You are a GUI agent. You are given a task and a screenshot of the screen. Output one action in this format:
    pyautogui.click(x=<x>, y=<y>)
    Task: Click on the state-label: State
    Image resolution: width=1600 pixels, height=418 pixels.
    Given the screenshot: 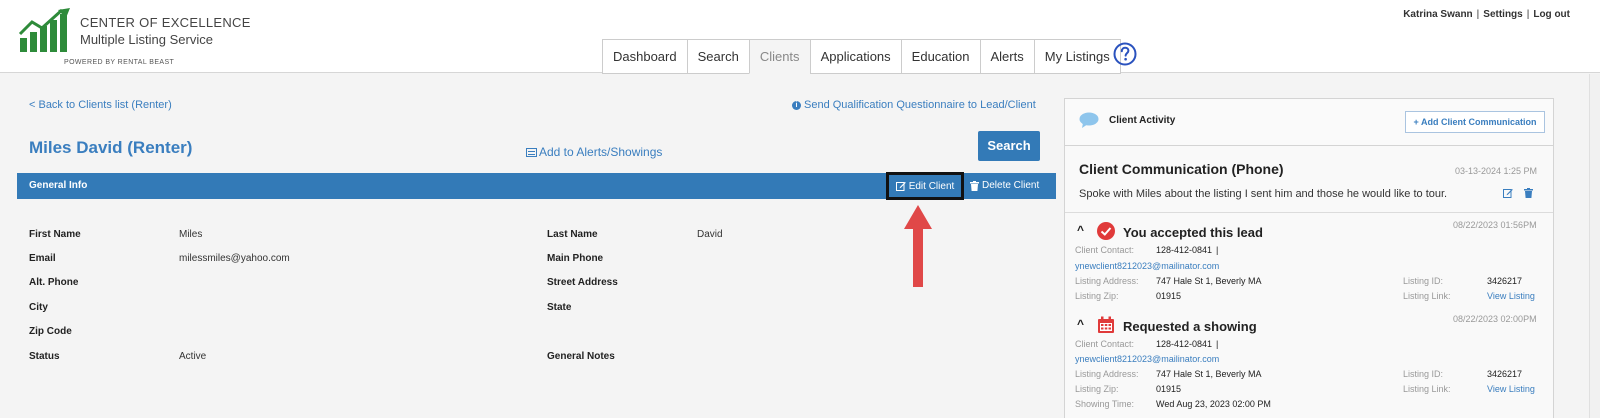 What is the action you would take?
    pyautogui.click(x=559, y=307)
    